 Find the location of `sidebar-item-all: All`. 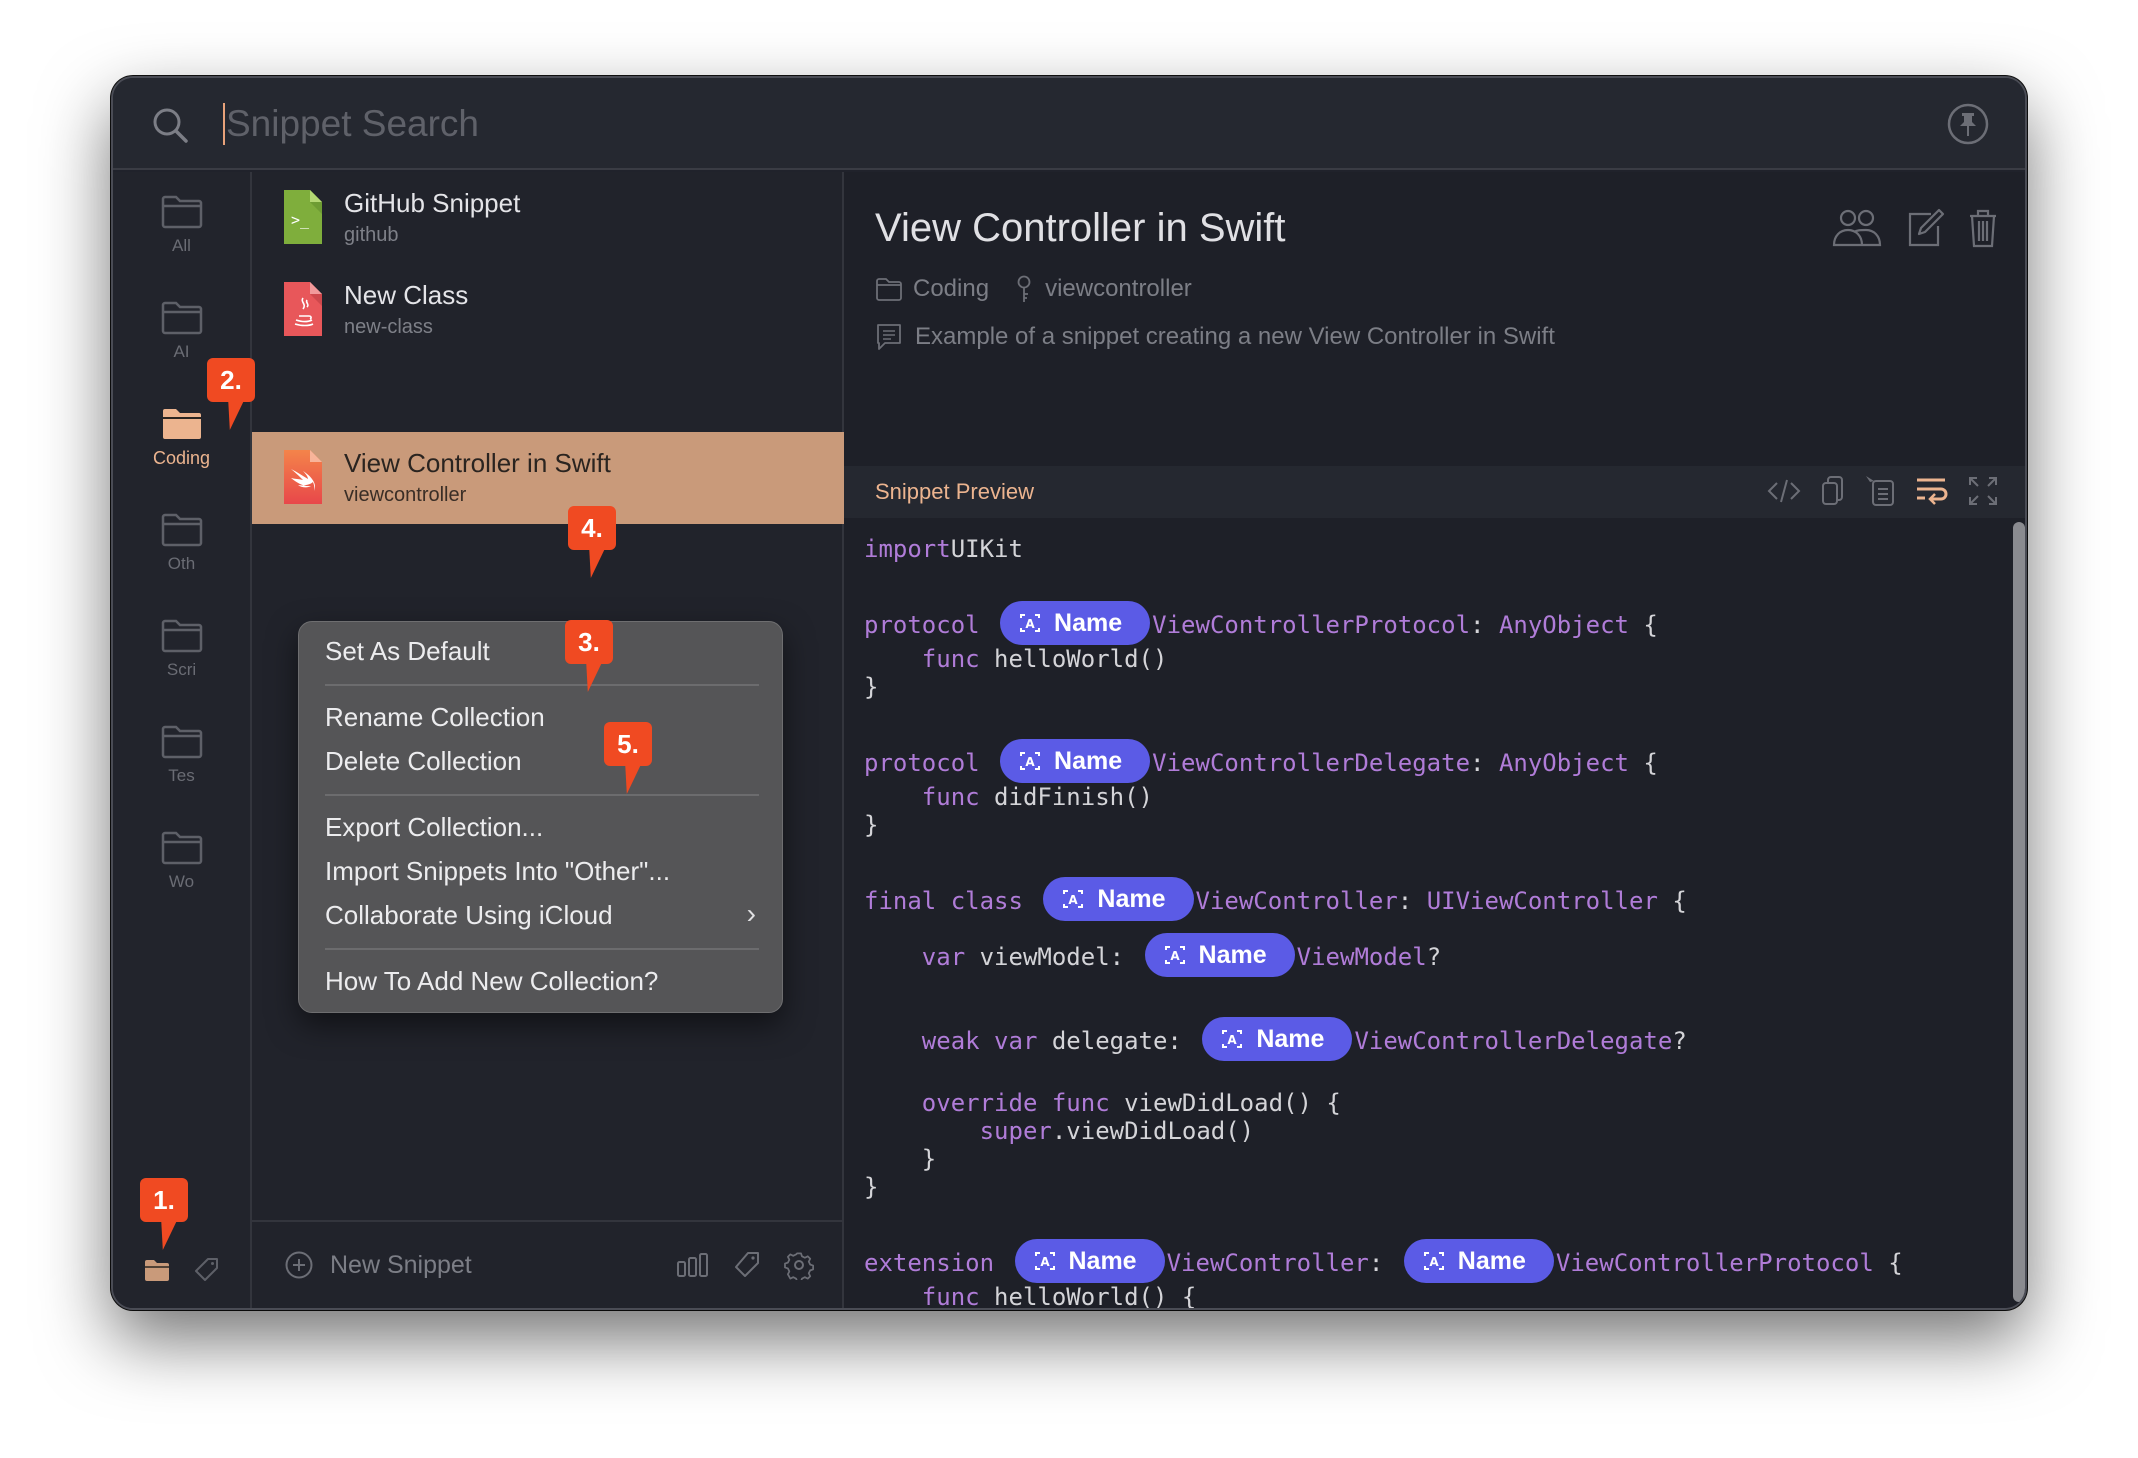

sidebar-item-all: All is located at coordinates (181, 244).